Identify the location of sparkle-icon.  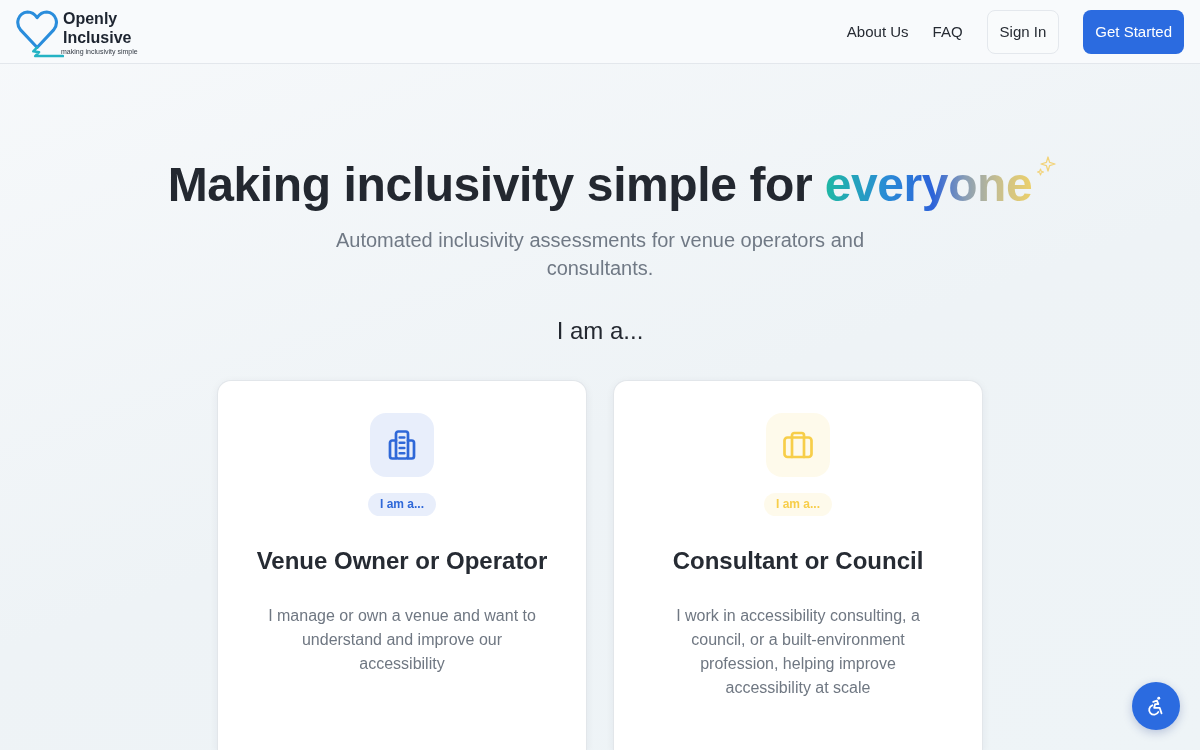
(1047, 166).